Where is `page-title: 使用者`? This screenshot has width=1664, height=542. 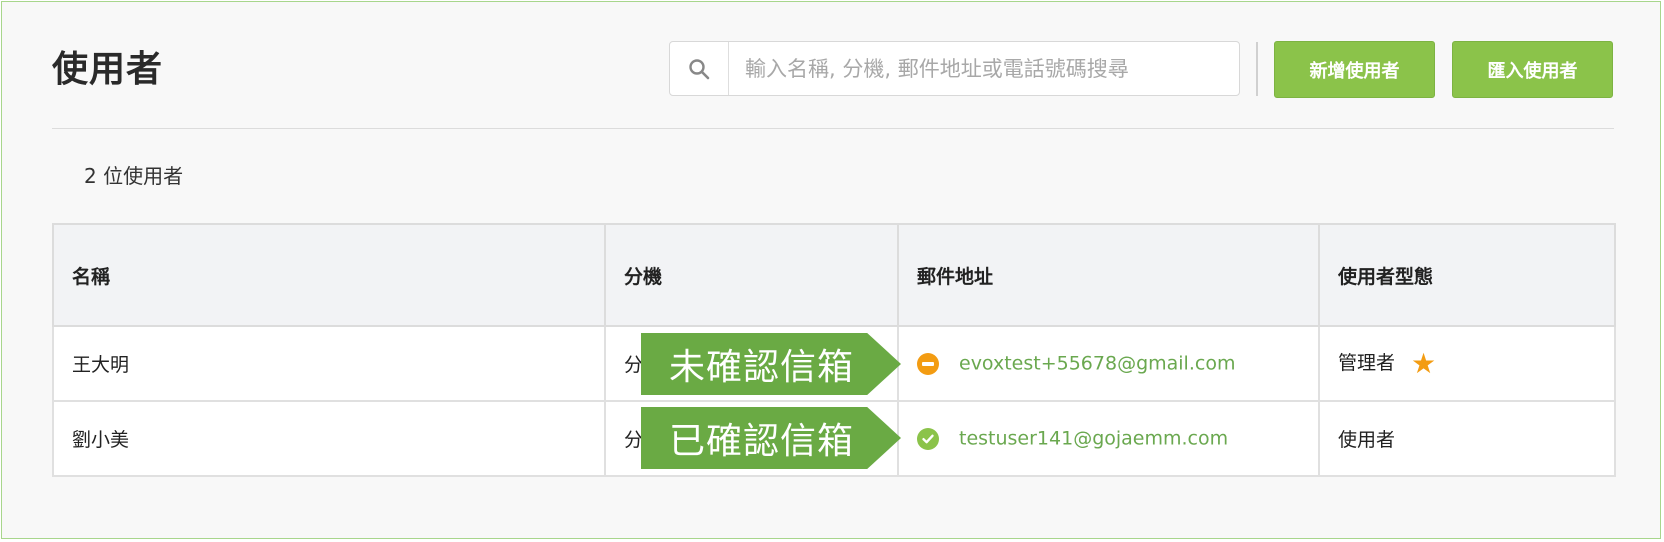 page-title: 使用者 is located at coordinates (108, 69).